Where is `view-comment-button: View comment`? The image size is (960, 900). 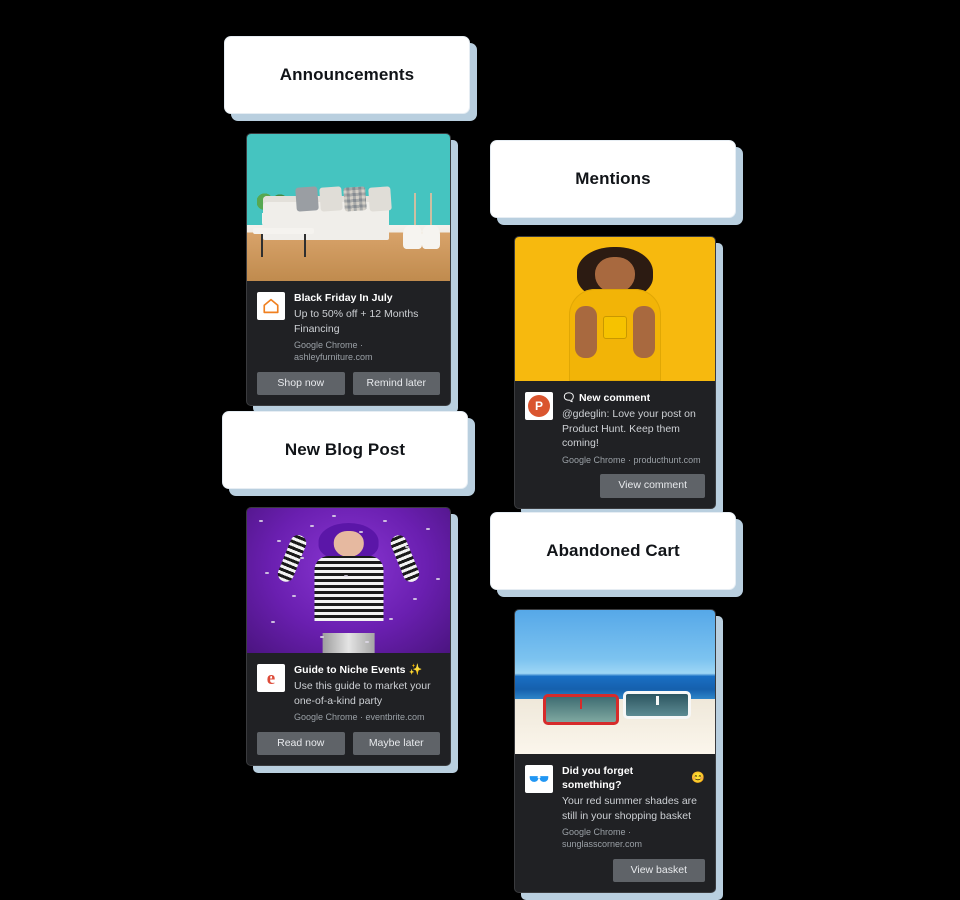 view-comment-button: View comment is located at coordinates (652, 486).